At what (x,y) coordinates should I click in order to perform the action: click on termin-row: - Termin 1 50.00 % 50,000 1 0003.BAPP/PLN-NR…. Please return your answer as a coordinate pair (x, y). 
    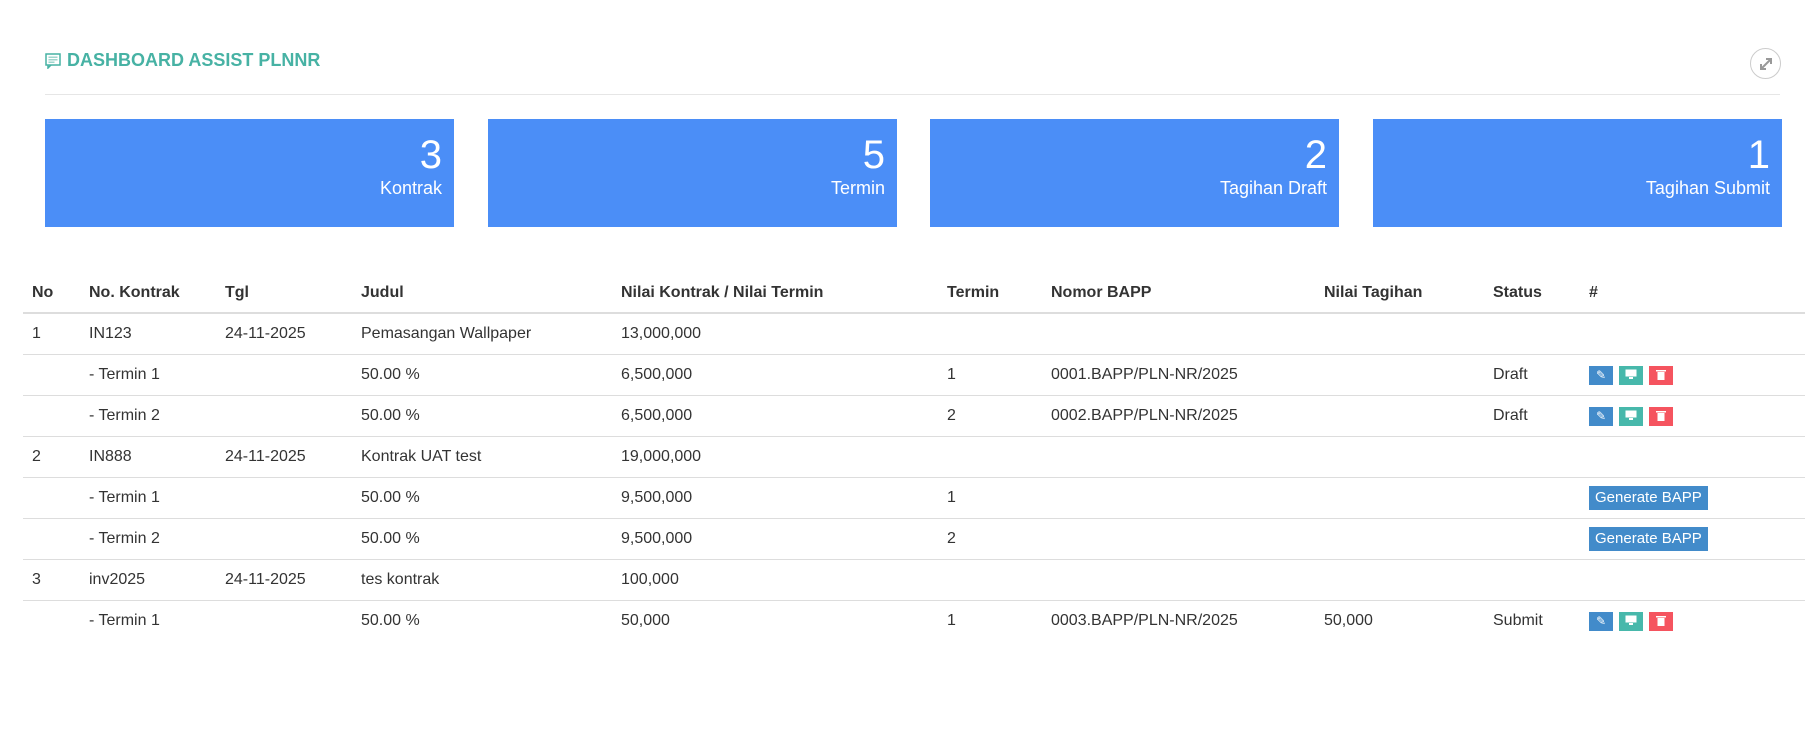
    Looking at the image, I should click on (914, 620).